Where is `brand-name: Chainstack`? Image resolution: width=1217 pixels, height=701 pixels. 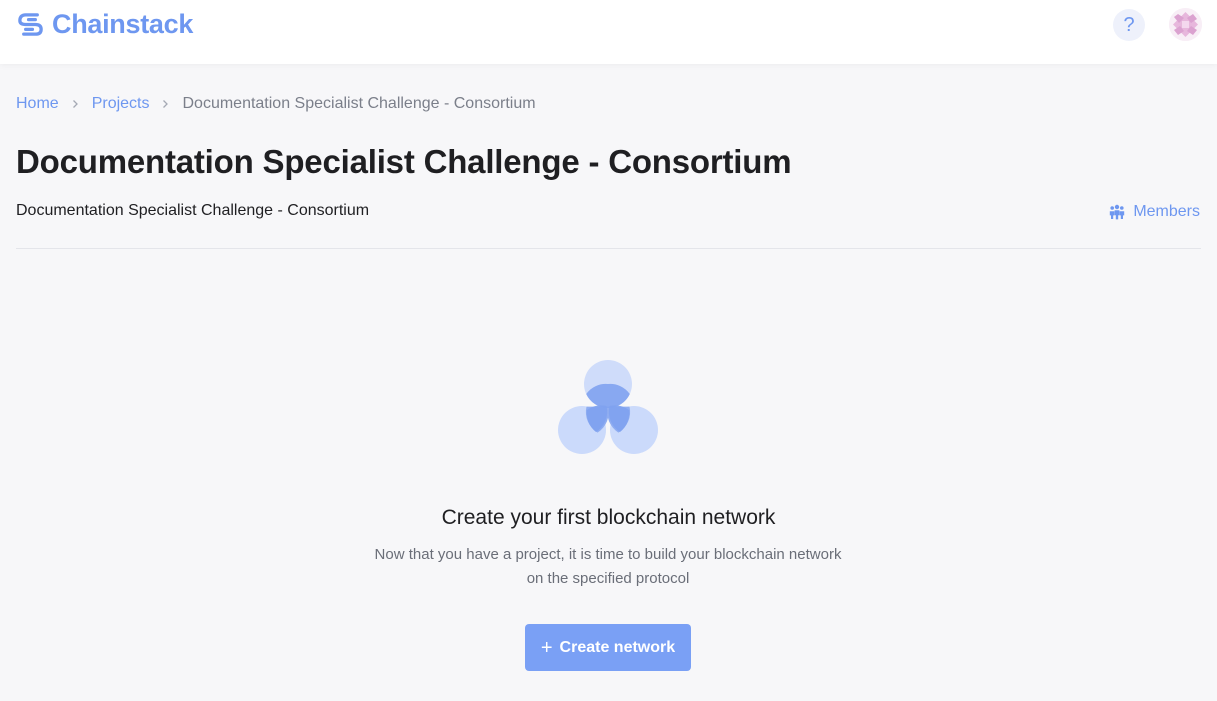 brand-name: Chainstack is located at coordinates (123, 23).